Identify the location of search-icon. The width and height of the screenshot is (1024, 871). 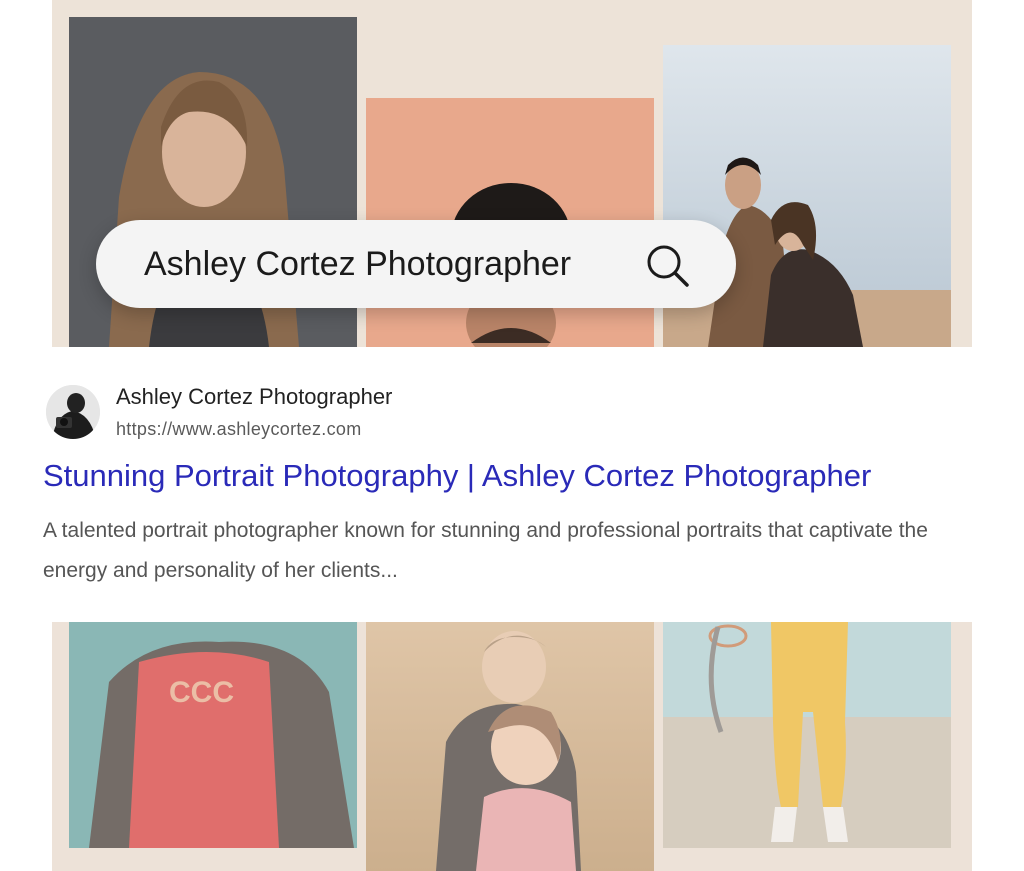
(667, 265).